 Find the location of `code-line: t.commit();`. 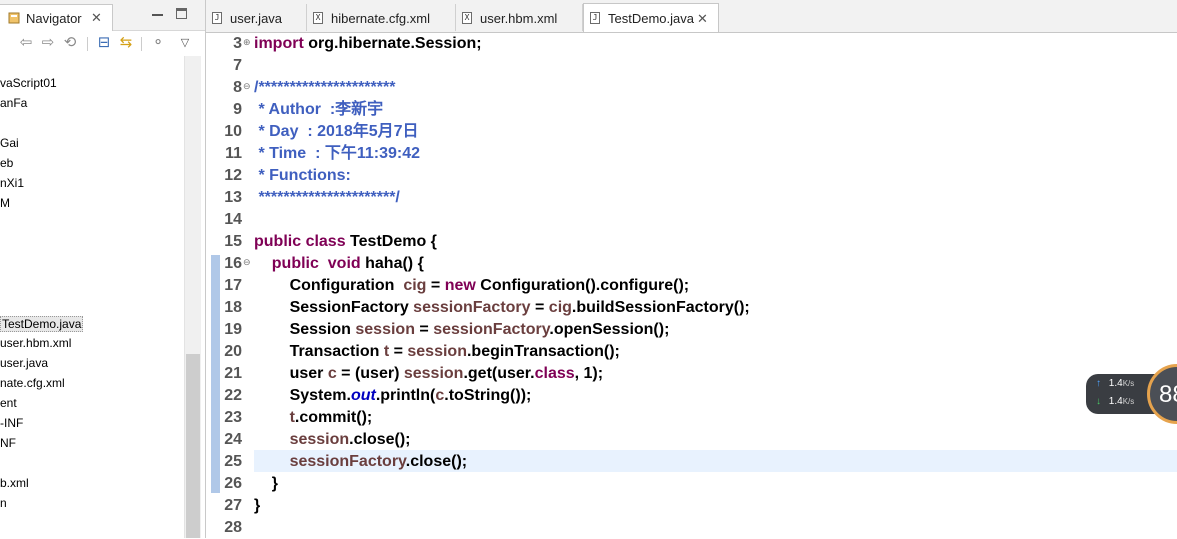

code-line: t.commit(); is located at coordinates (313, 418).